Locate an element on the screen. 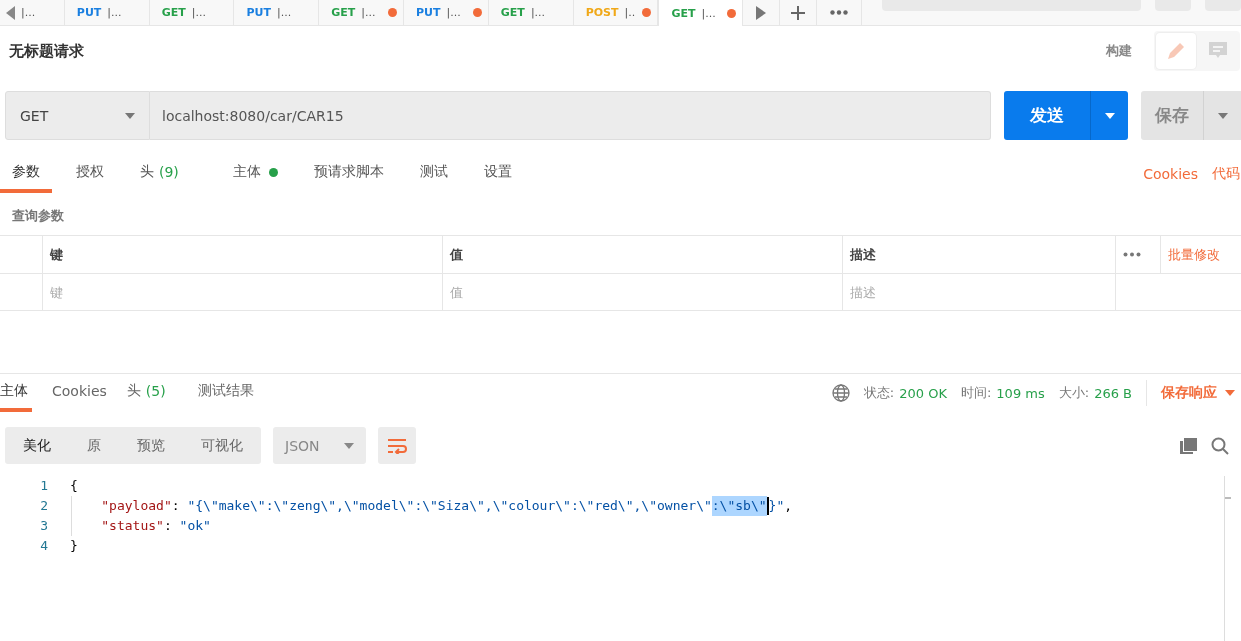 This screenshot has width=1241, height=641. pencil-icon is located at coordinates (1176, 51).